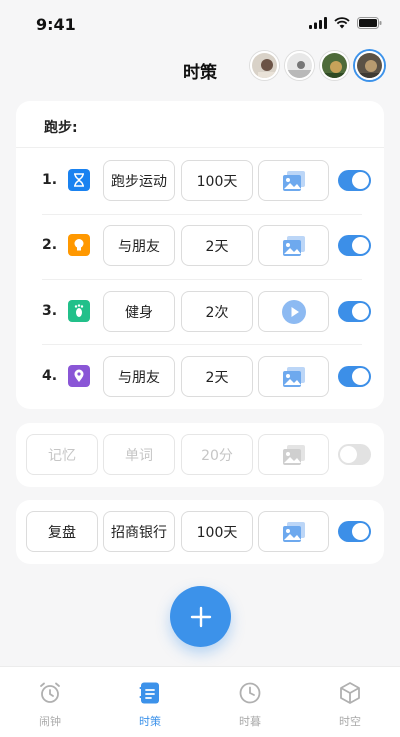 This screenshot has height=737, width=400. I want to click on tab-bar: 闹钟 时策 时暮 时空, so click(200, 701).